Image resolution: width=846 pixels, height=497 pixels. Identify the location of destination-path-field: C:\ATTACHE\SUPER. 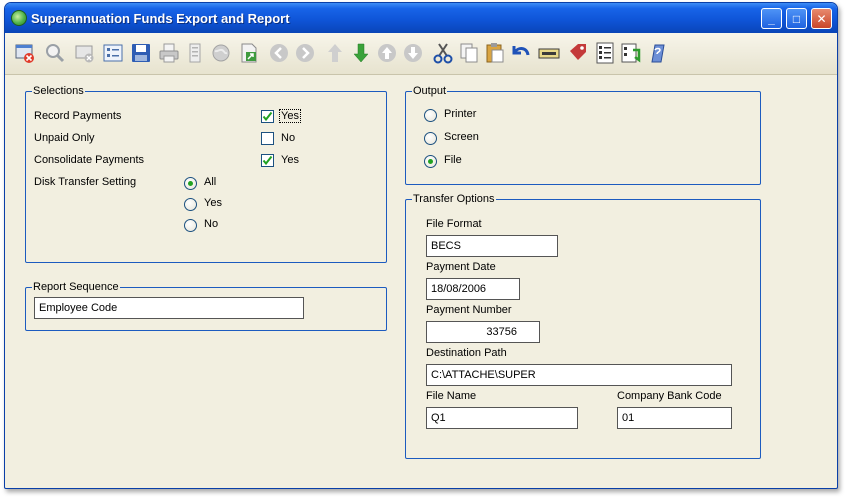
(579, 375).